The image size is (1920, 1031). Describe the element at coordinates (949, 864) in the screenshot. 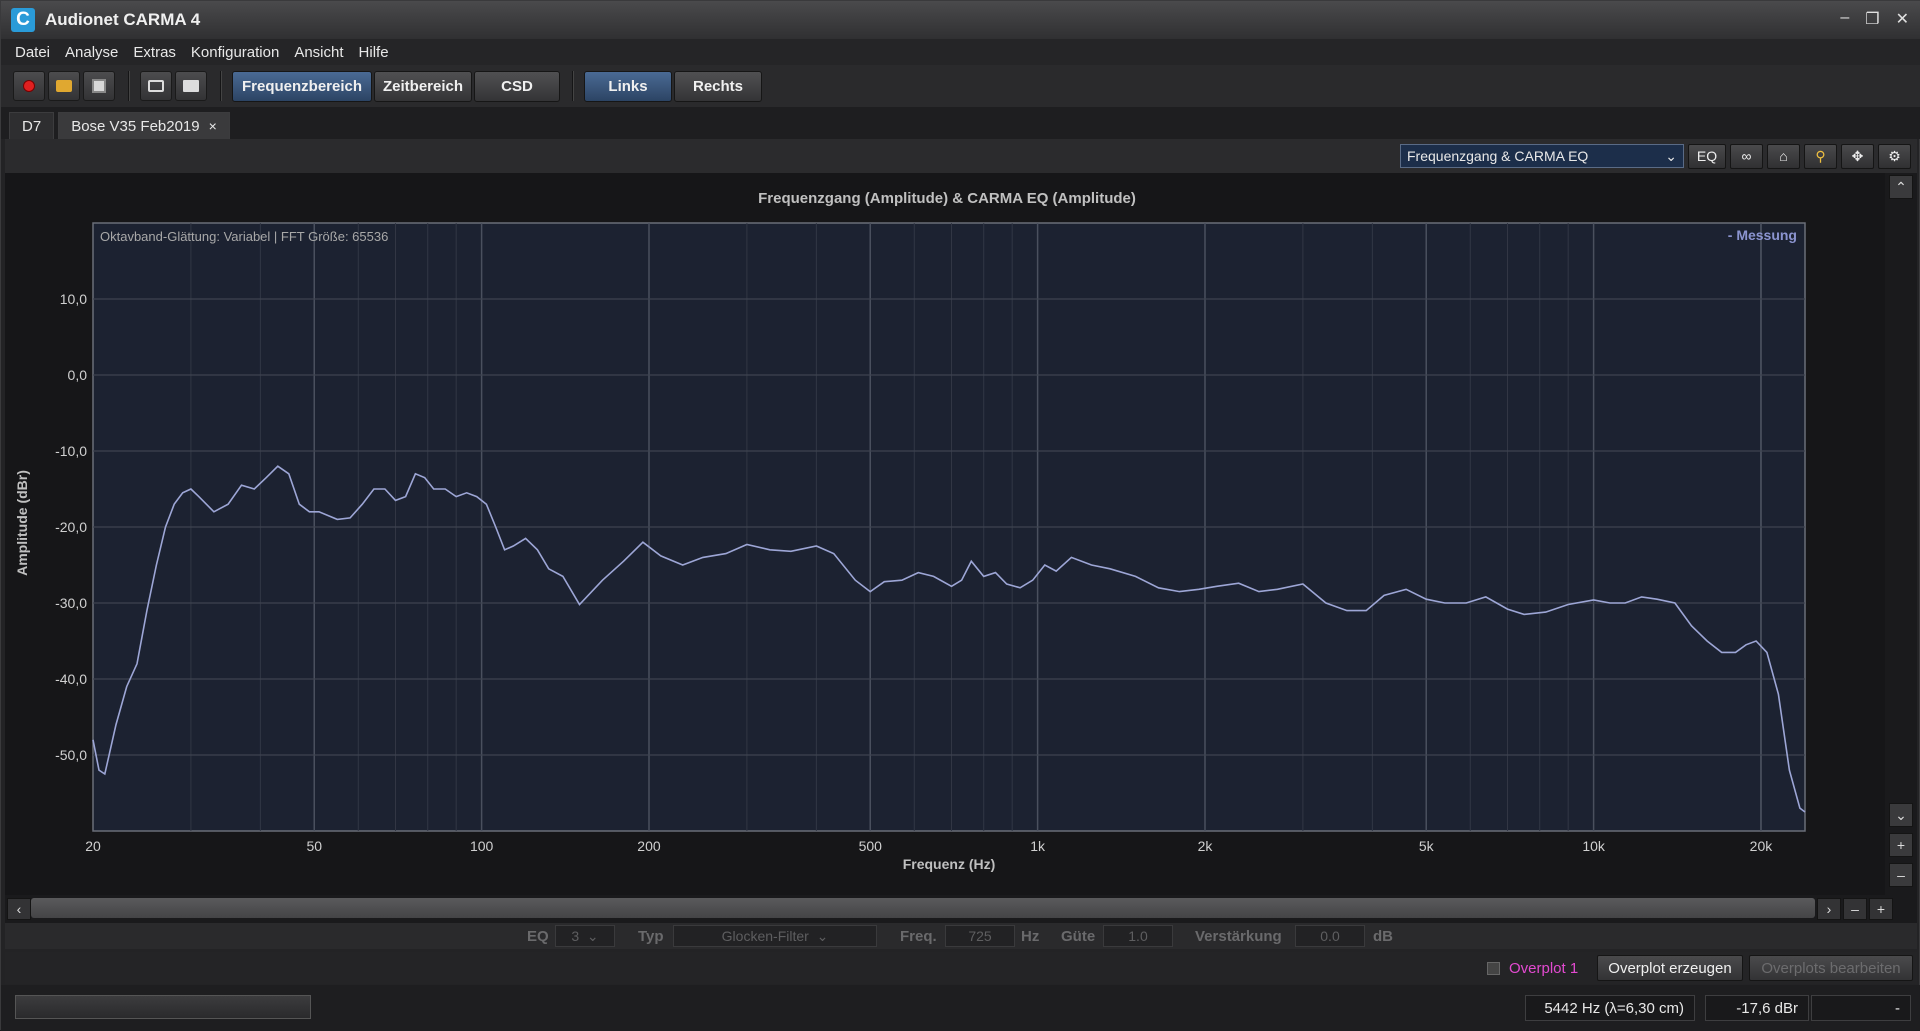

I see `x-axis-label: Frequenz (Hz)` at that location.